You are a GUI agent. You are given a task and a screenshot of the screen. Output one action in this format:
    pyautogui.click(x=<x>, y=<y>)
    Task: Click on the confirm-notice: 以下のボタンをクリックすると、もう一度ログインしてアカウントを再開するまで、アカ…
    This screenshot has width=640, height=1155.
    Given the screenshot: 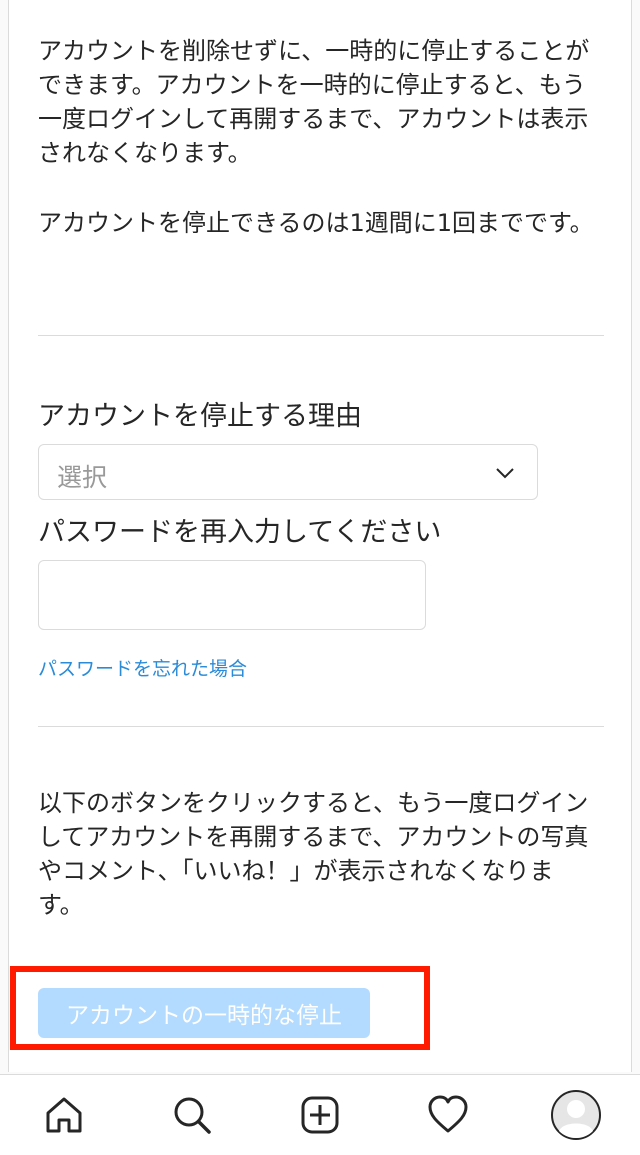 What is the action you would take?
    pyautogui.click(x=313, y=854)
    